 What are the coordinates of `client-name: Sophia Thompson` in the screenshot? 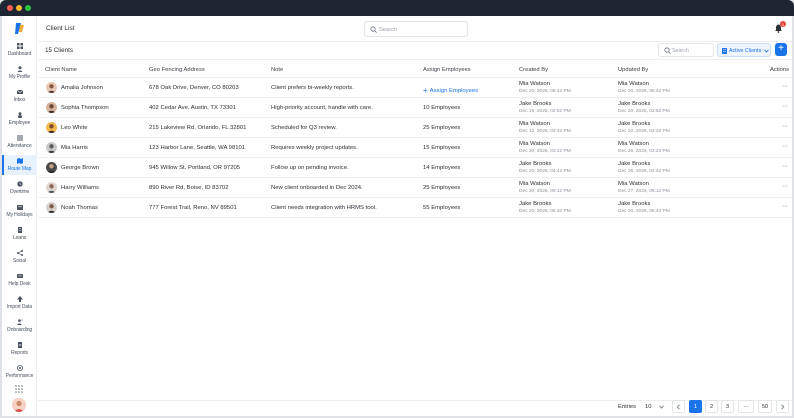 It's located at (85, 108).